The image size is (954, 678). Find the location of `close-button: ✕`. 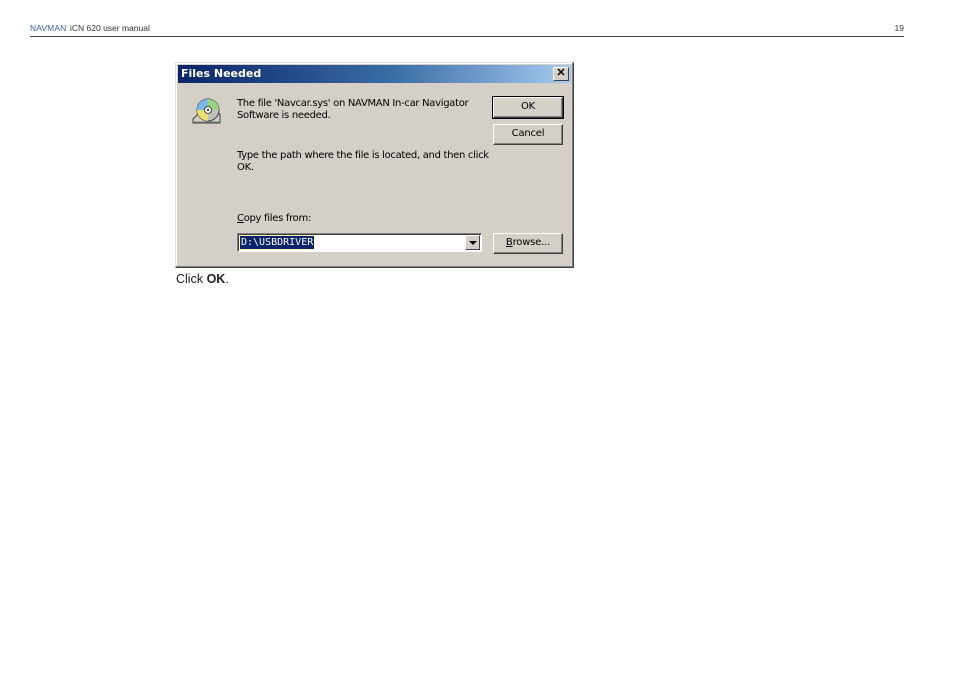

close-button: ✕ is located at coordinates (561, 74).